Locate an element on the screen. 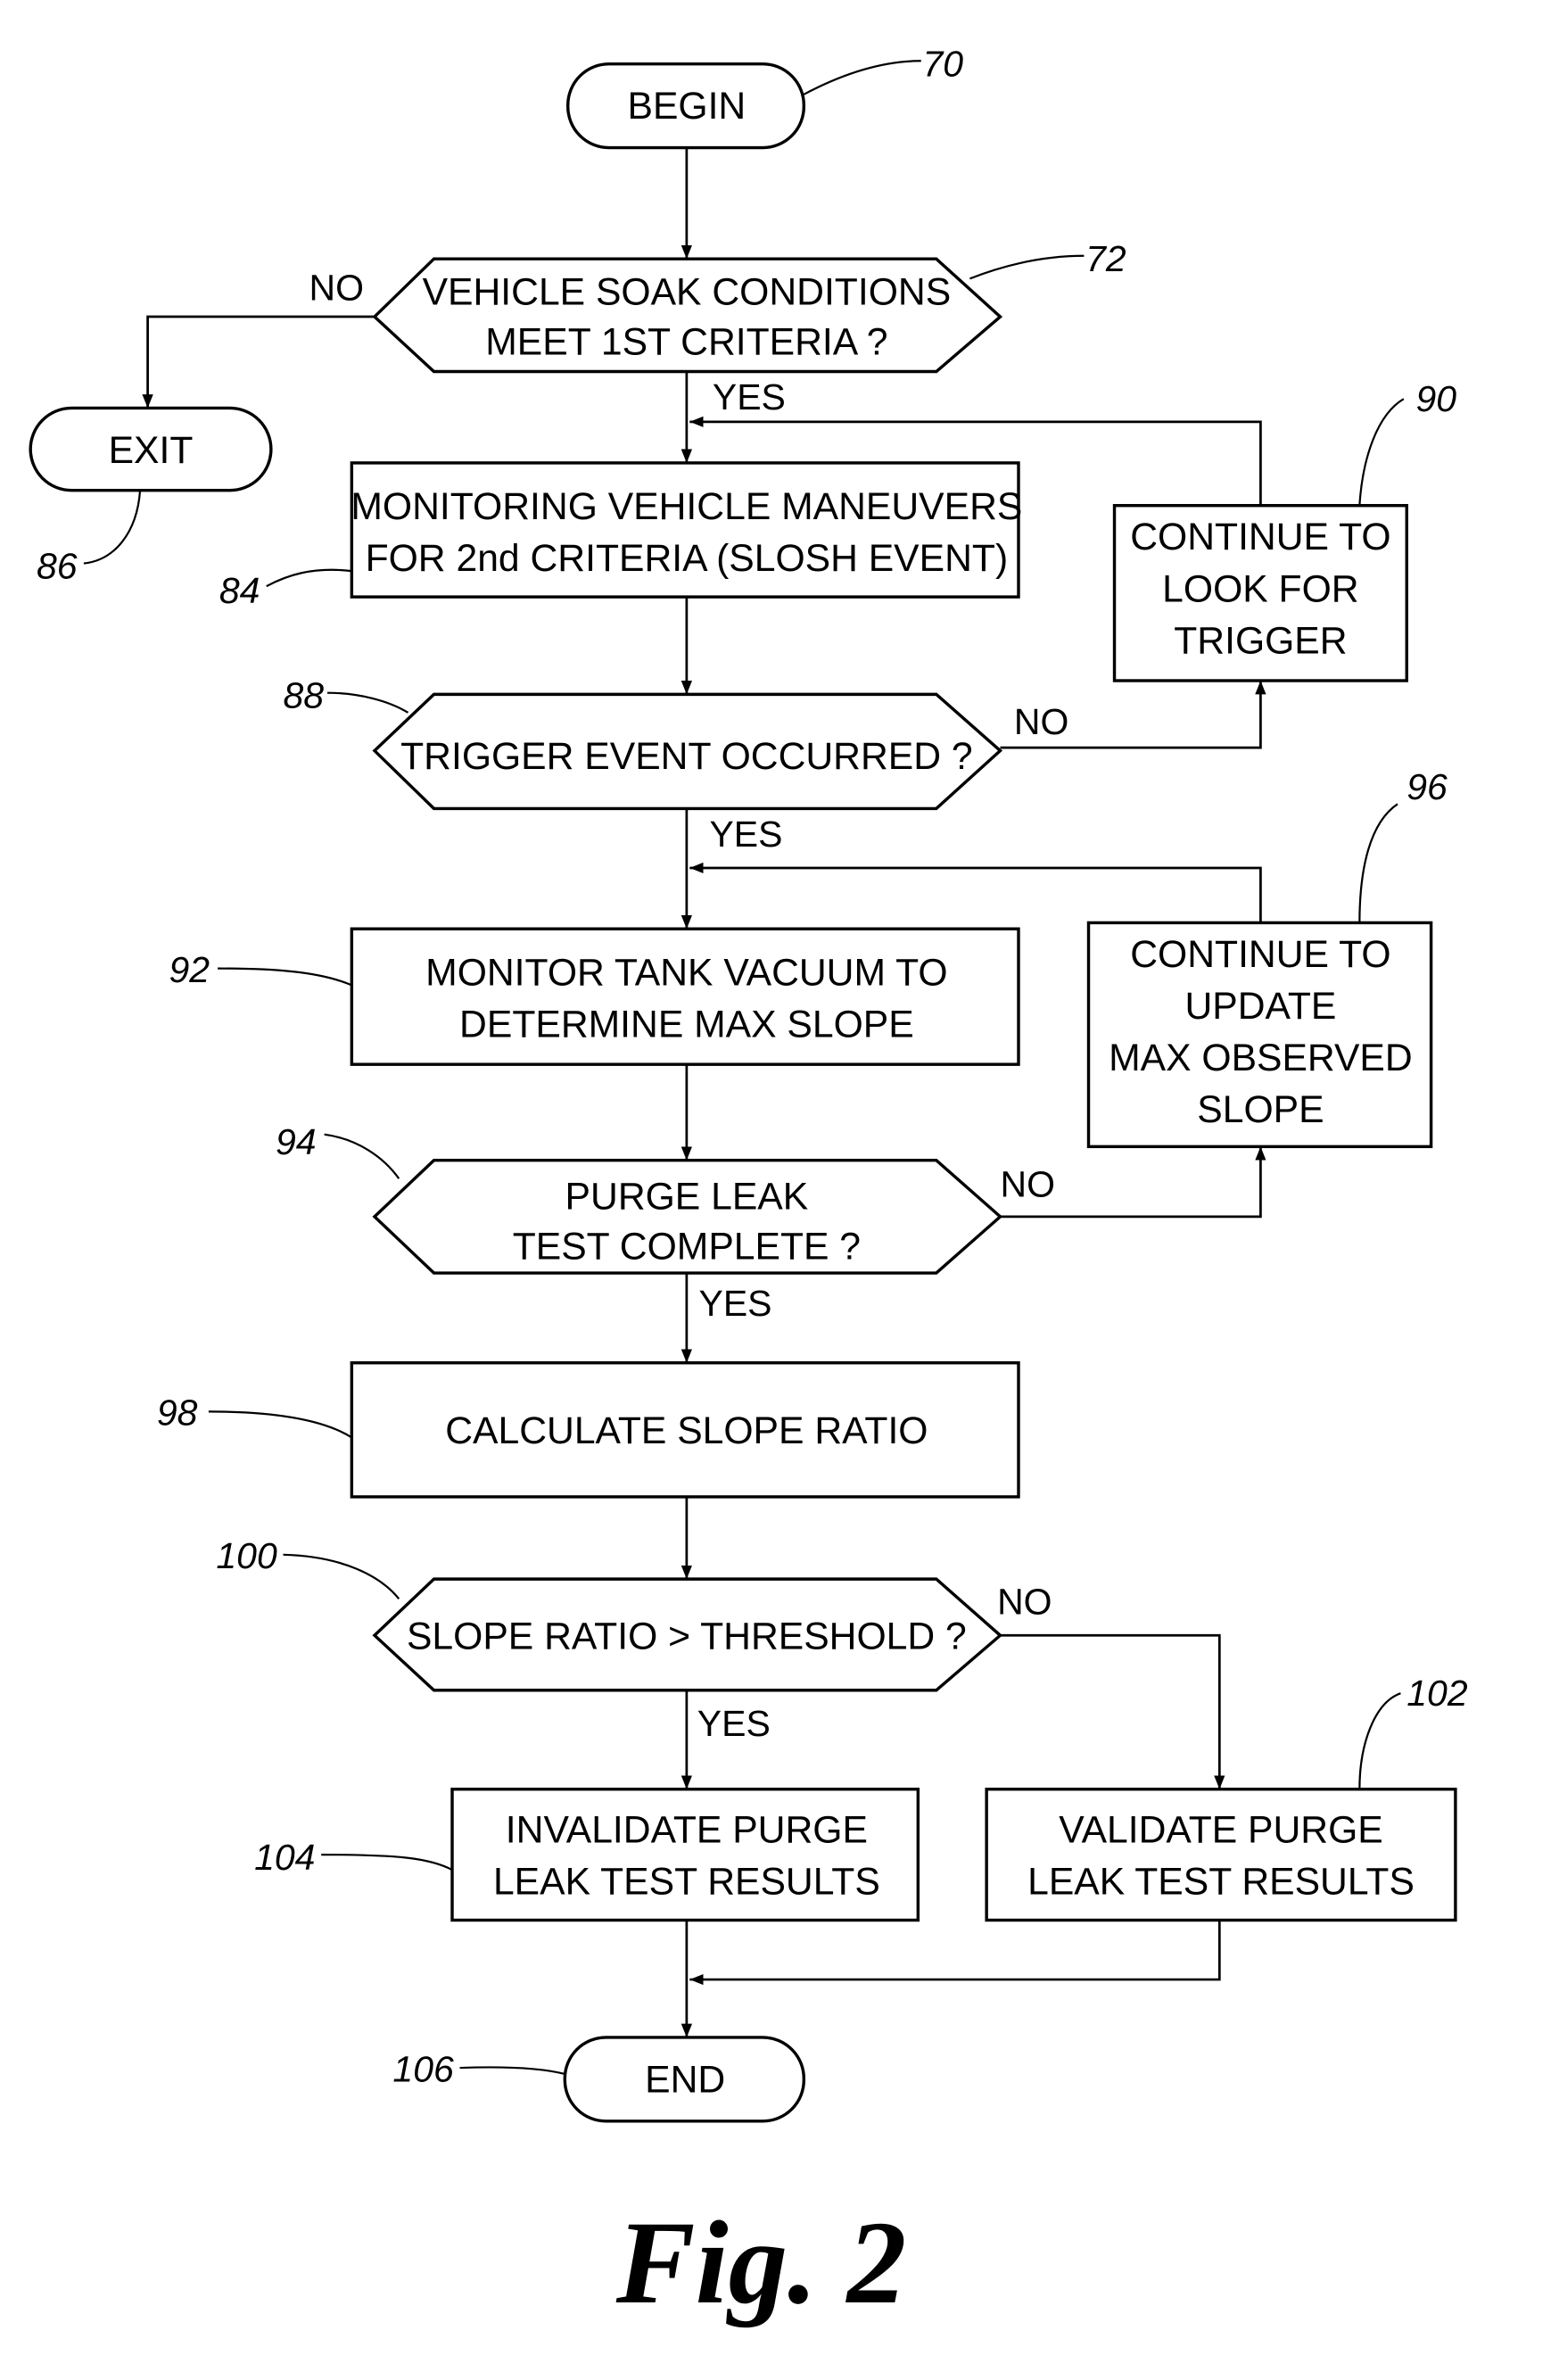 The width and height of the screenshot is (1559, 2380). process-calculate-slope-ratio: CALCULATE SLOPE RATIO is located at coordinates (685, 1430).